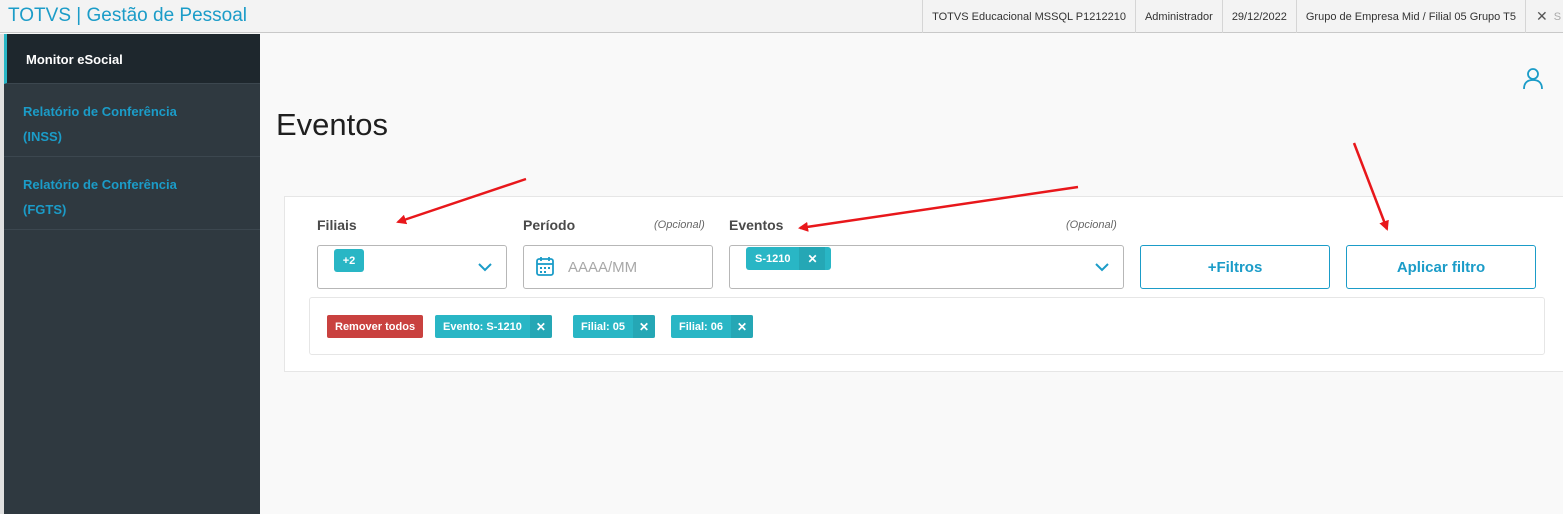  I want to click on filter-tag-filial-06: Filial: 06 ✕, so click(712, 326).